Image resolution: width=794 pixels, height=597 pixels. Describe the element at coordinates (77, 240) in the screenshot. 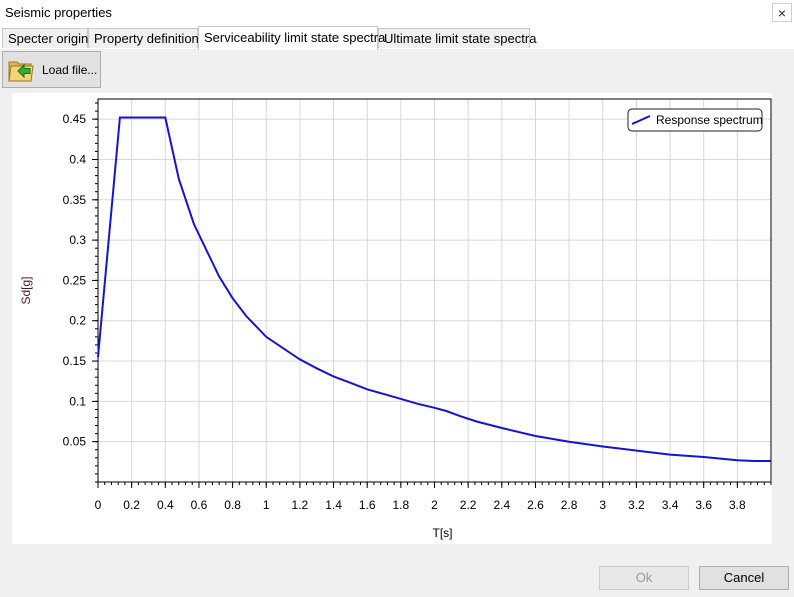

I see `y-tick-label: 0.3` at that location.